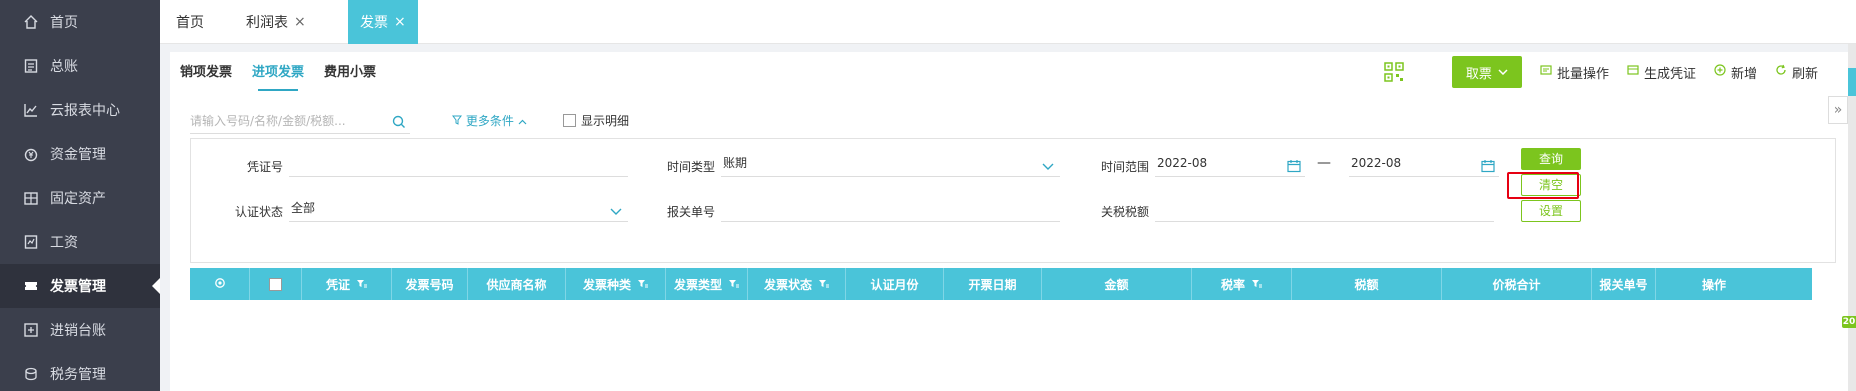 The height and width of the screenshot is (391, 1856). I want to click on column-header: 价税合计, so click(1517, 284).